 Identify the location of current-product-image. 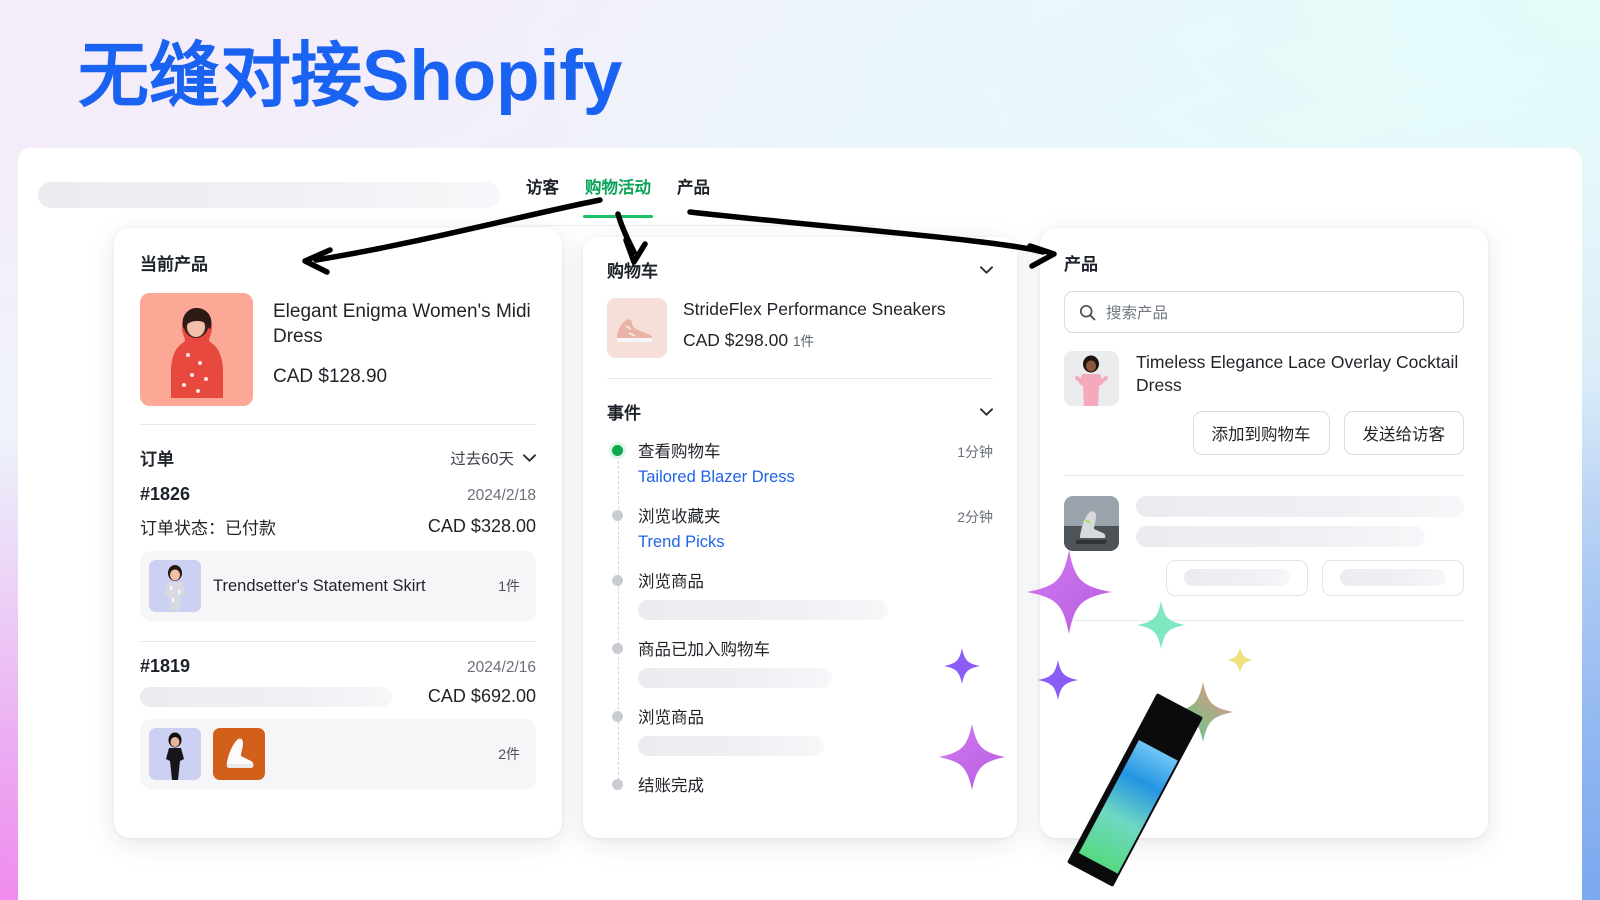
(196, 349).